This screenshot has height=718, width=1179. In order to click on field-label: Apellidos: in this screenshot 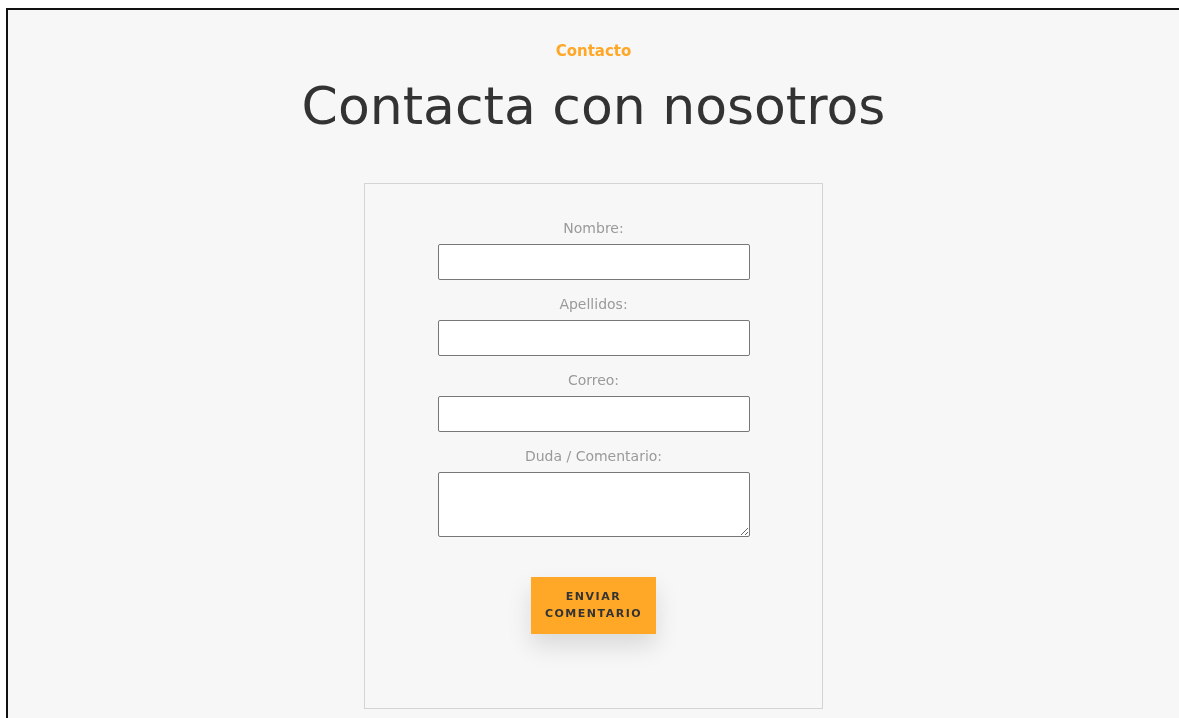, I will do `click(593, 304)`.